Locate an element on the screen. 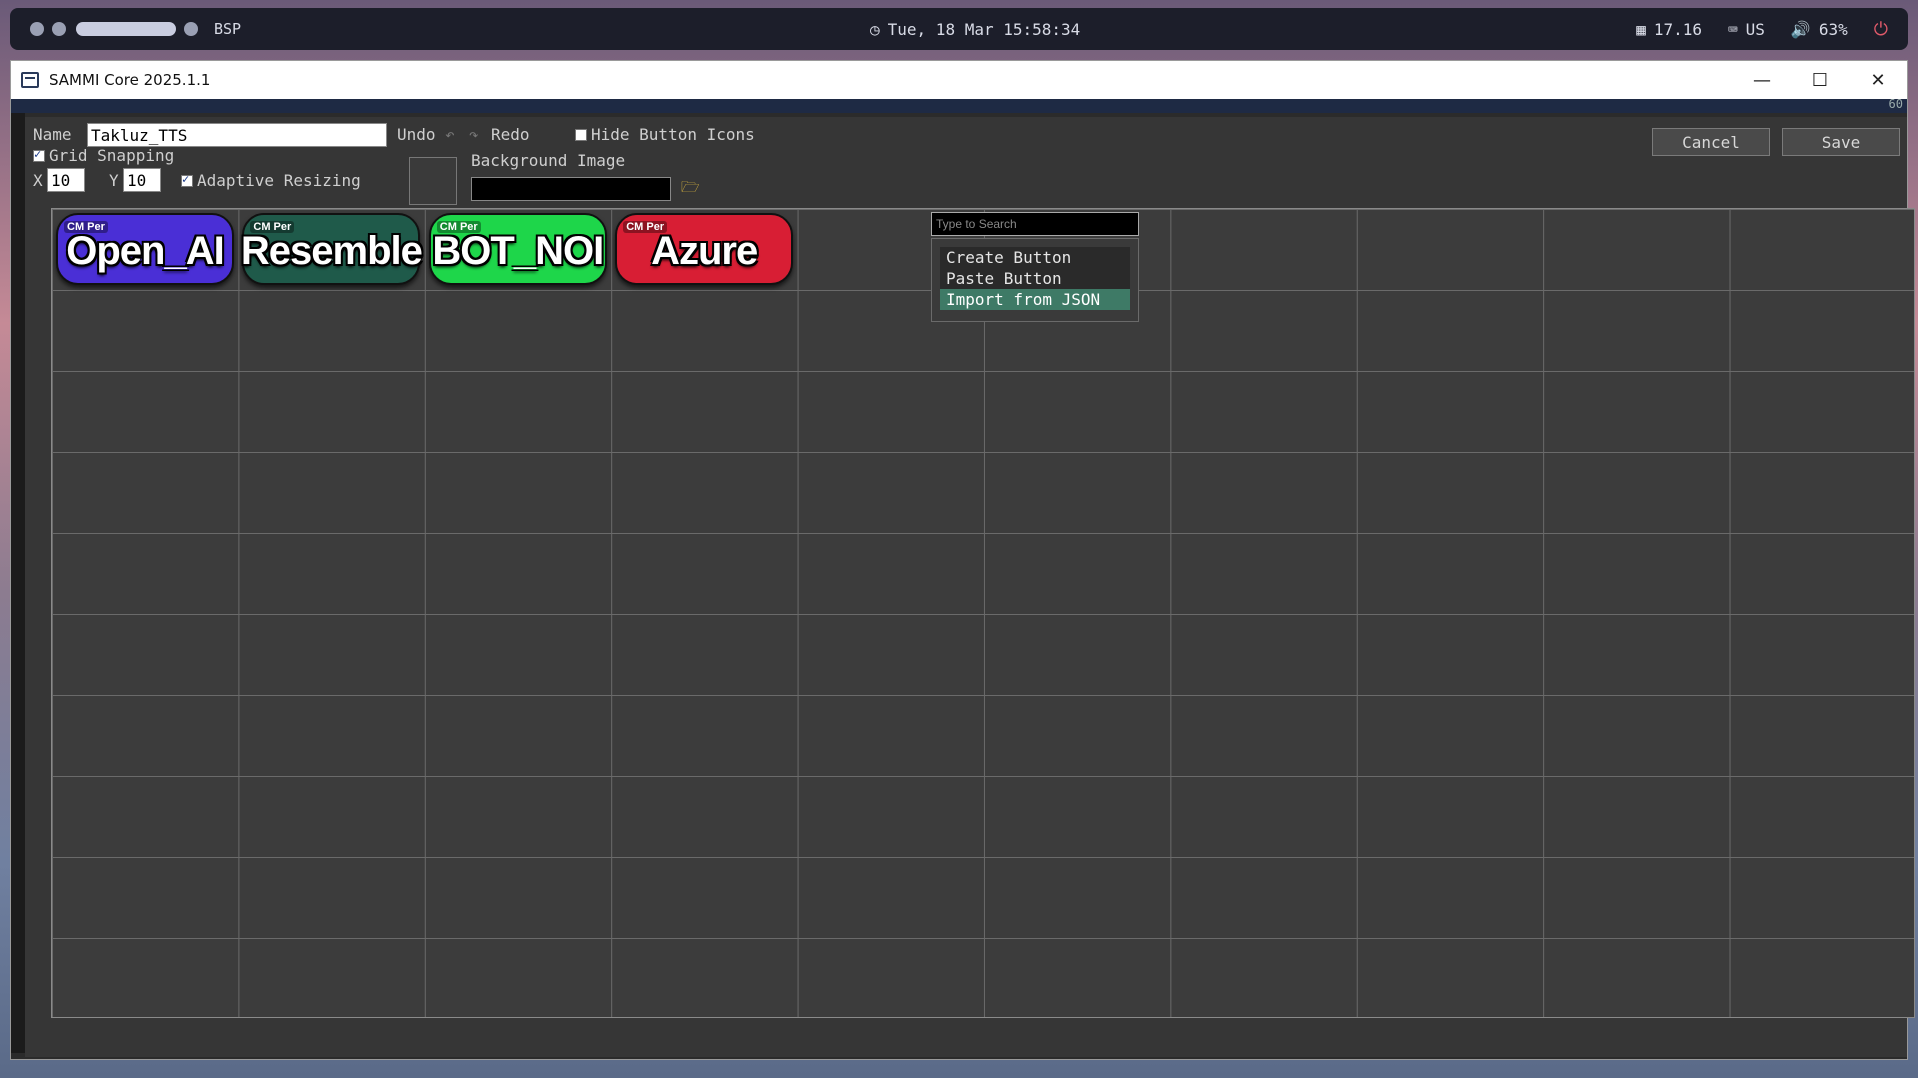 The image size is (1918, 1078). context-menu-item: Create Button is located at coordinates (1035, 257).